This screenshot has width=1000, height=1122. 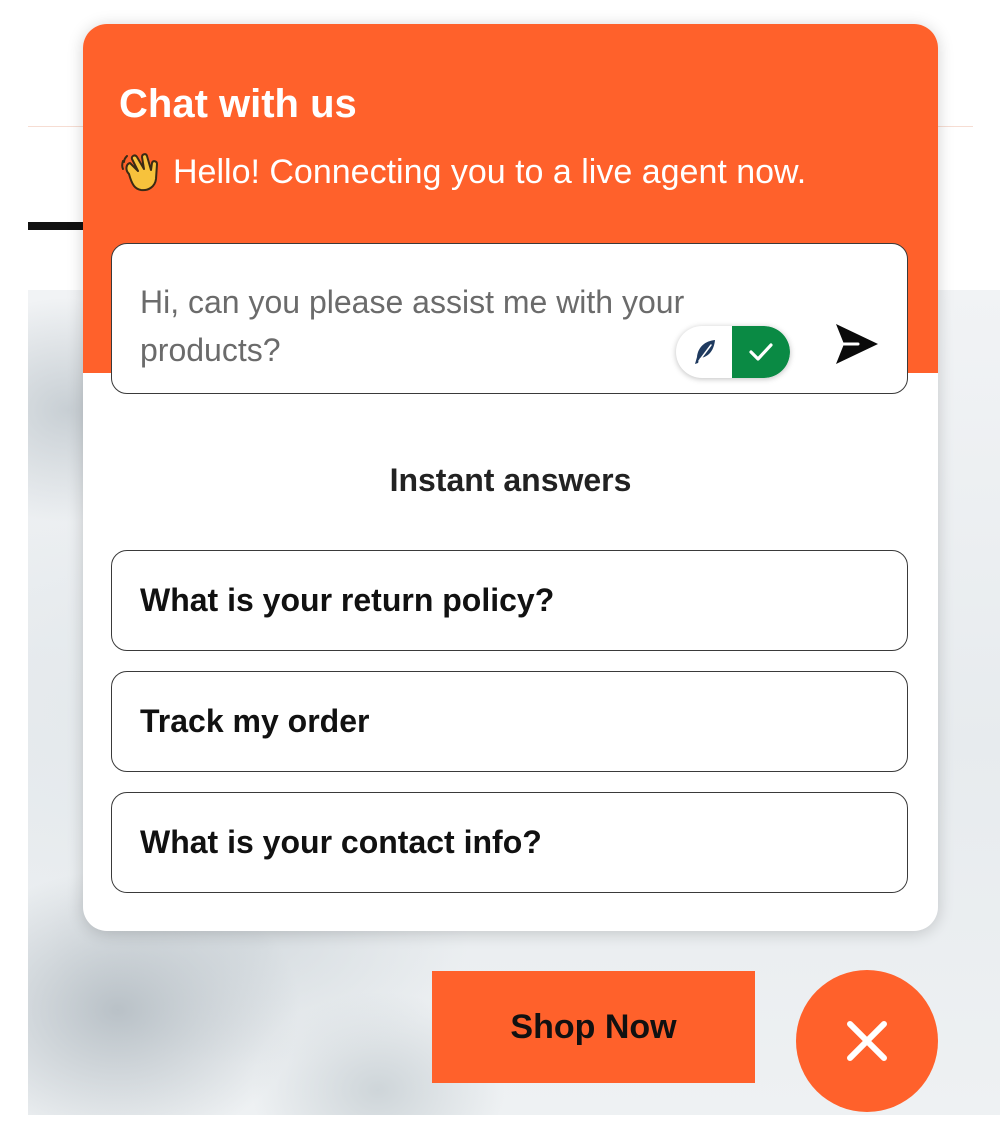 I want to click on close-icon, so click(x=867, y=1041).